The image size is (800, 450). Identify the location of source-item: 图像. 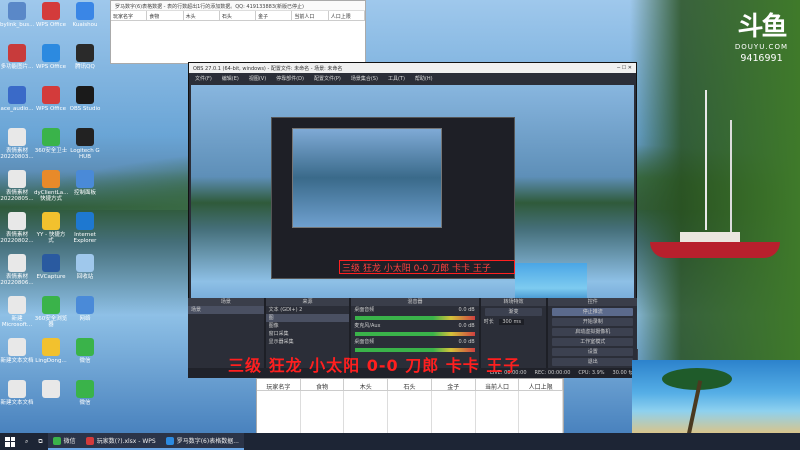
(308, 326).